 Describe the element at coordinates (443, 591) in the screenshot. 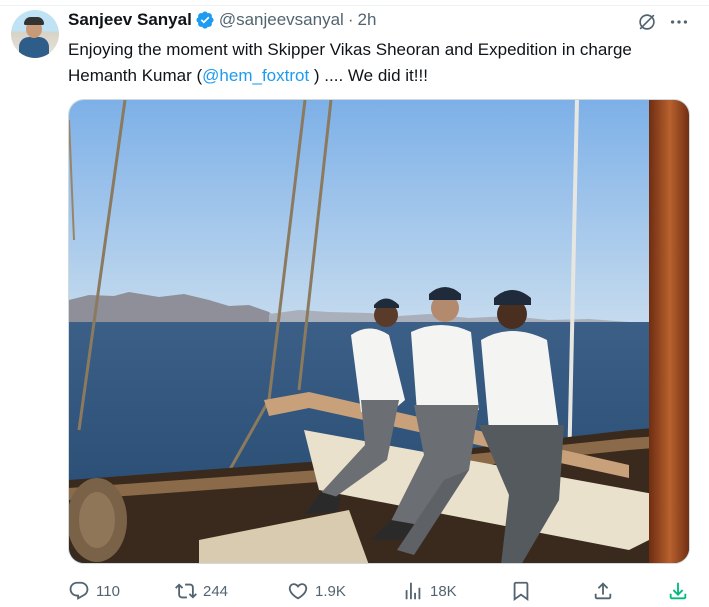

I see `views-count: 18K` at that location.